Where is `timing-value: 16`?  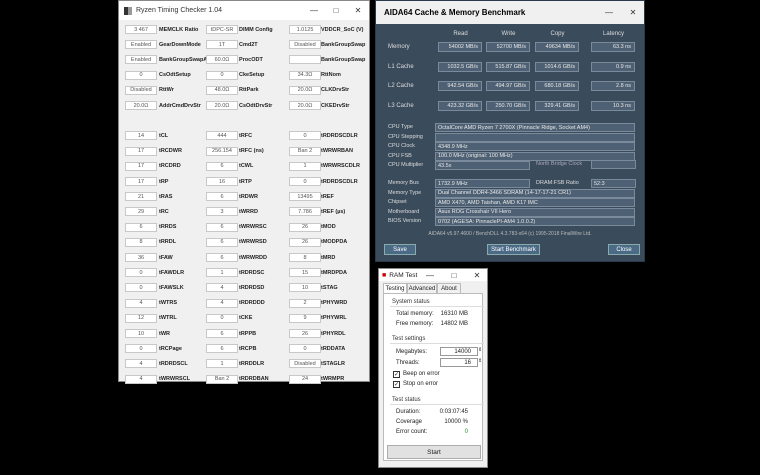 timing-value: 16 is located at coordinates (222, 181).